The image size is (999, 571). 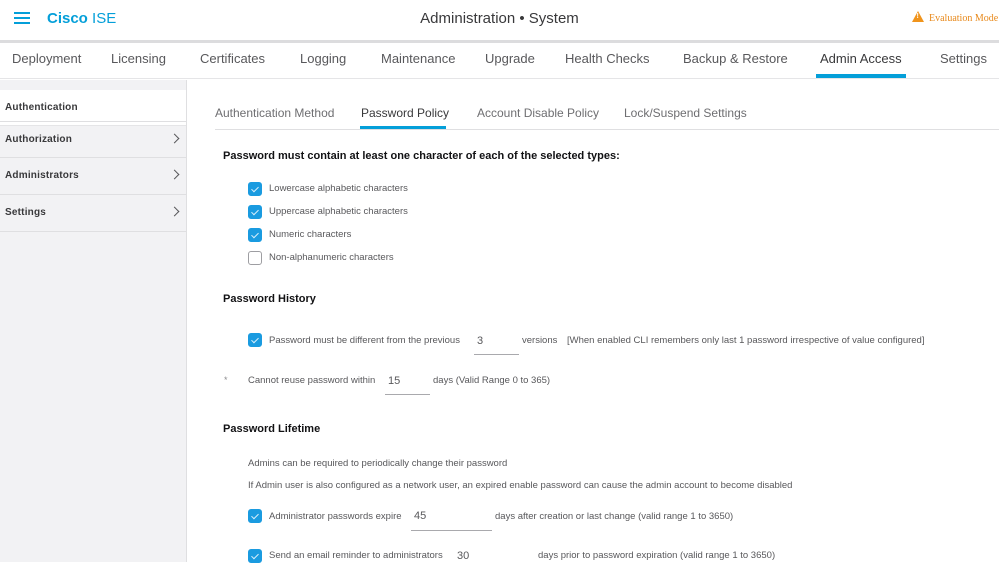 I want to click on lowercase-checkbox, so click(x=255, y=189).